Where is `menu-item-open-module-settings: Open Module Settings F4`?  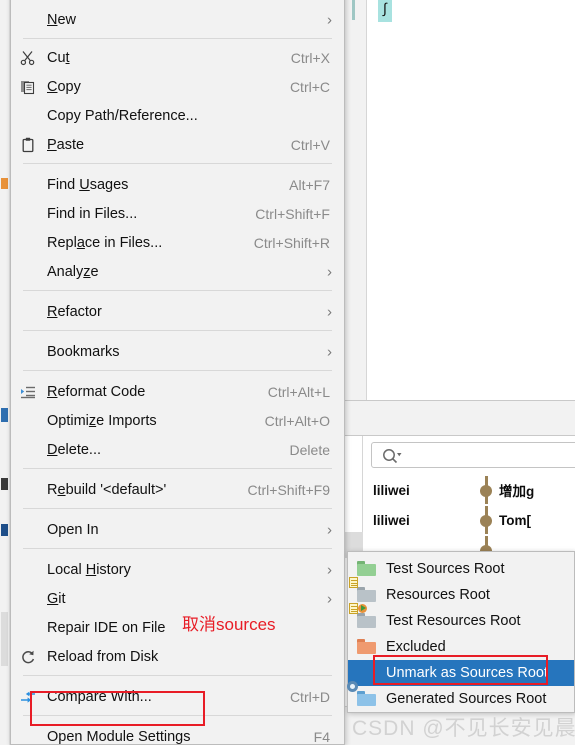
menu-item-open-module-settings: Open Module Settings F4 is located at coordinates (177, 733).